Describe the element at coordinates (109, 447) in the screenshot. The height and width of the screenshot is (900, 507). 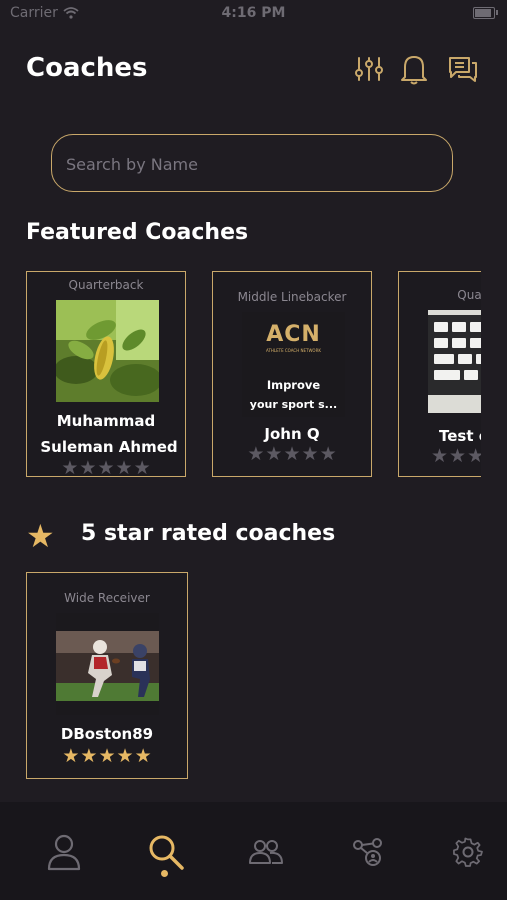
I see `coach-name-line2: Suleman Ahmed` at that location.